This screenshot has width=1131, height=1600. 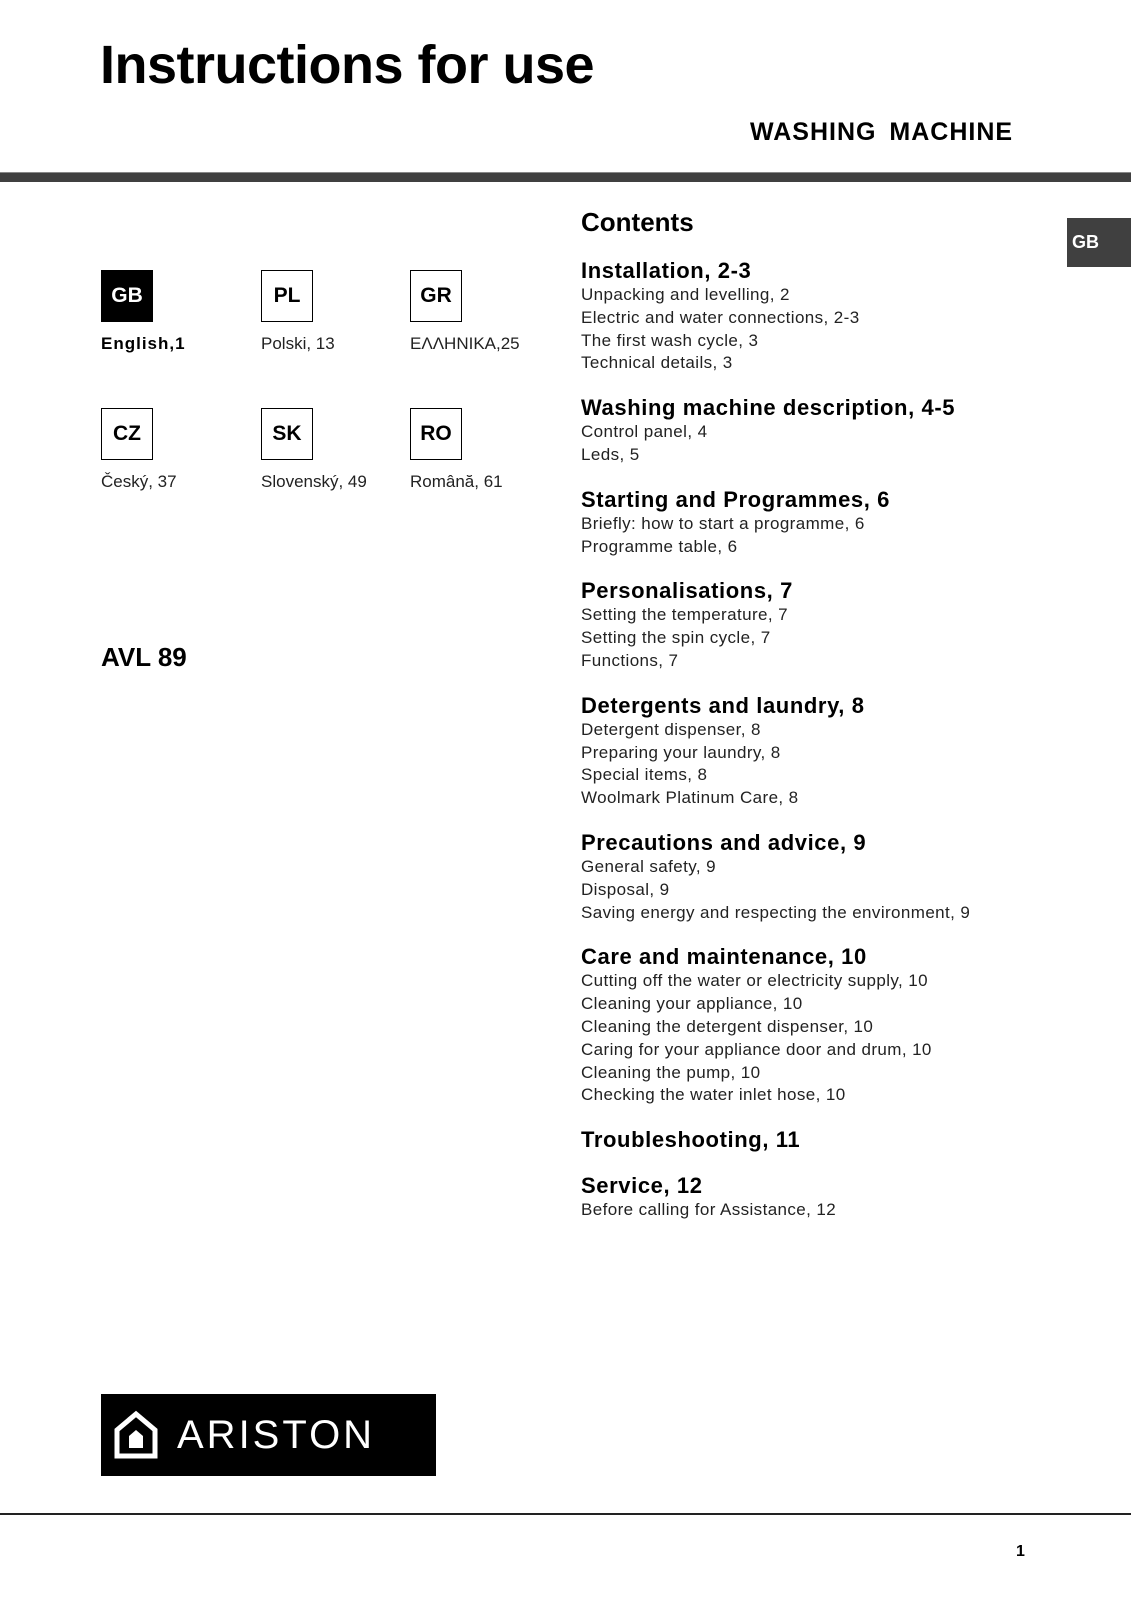 I want to click on language-label: Română, 61, so click(x=456, y=481).